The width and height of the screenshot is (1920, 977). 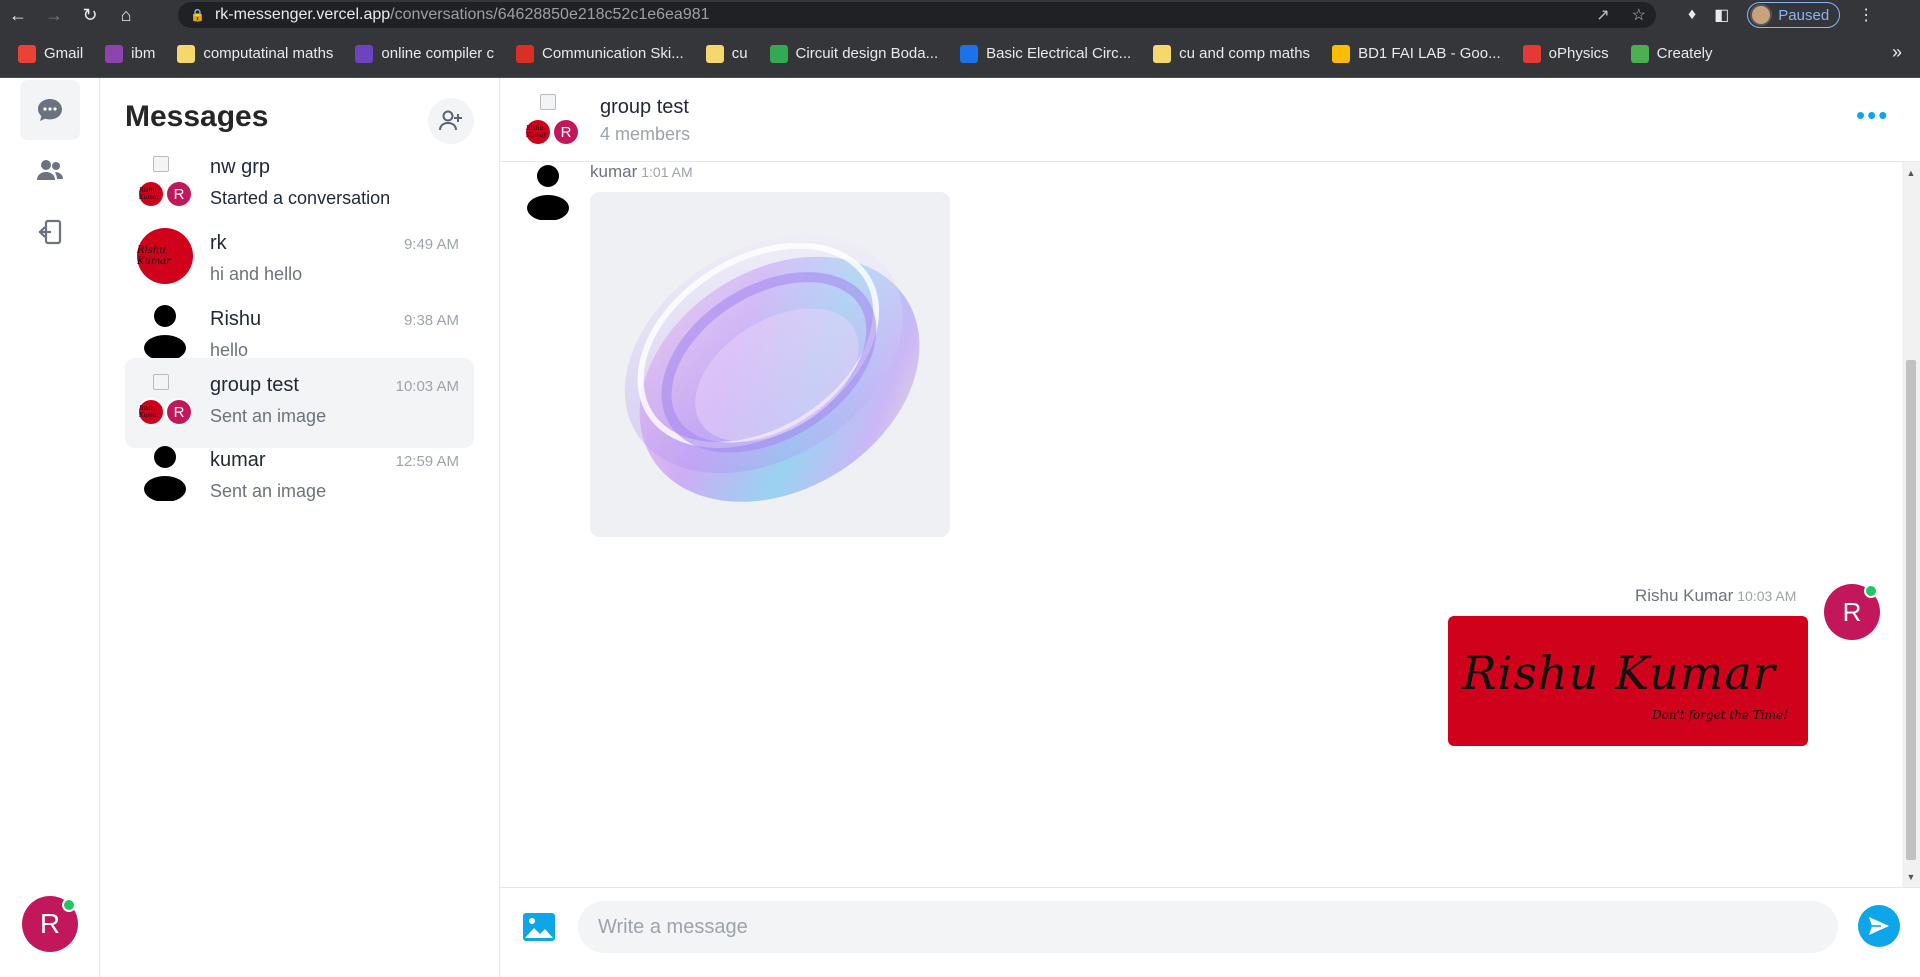 What do you see at coordinates (90, 15) in the screenshot?
I see `reload-icon: ↻` at bounding box center [90, 15].